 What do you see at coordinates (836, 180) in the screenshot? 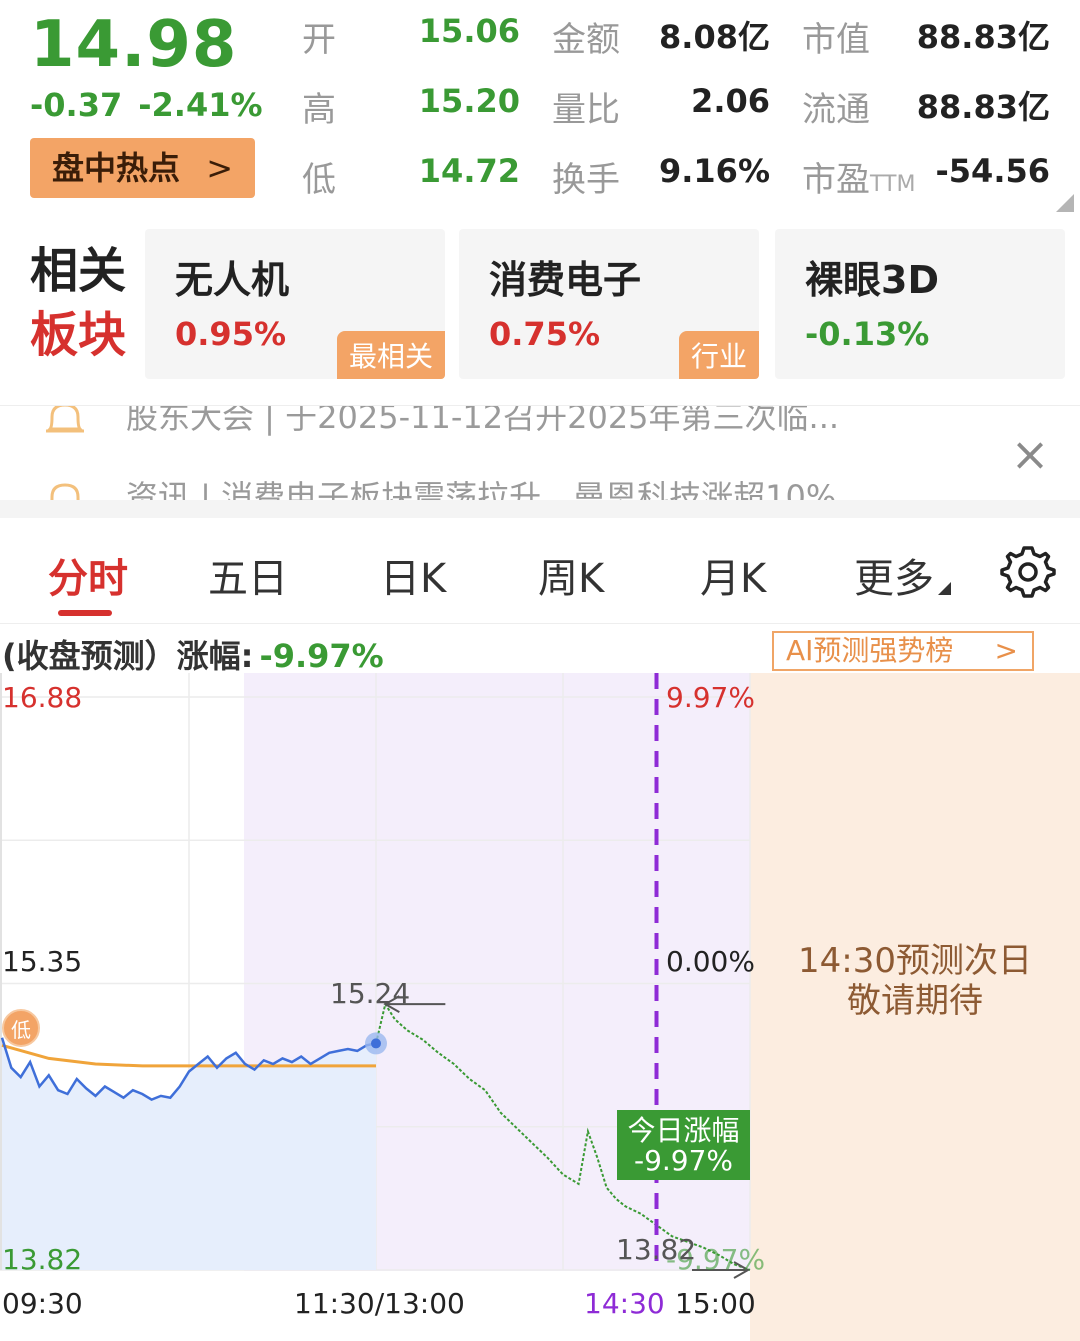
I see `pe-label-text: 市盈` at bounding box center [836, 180].